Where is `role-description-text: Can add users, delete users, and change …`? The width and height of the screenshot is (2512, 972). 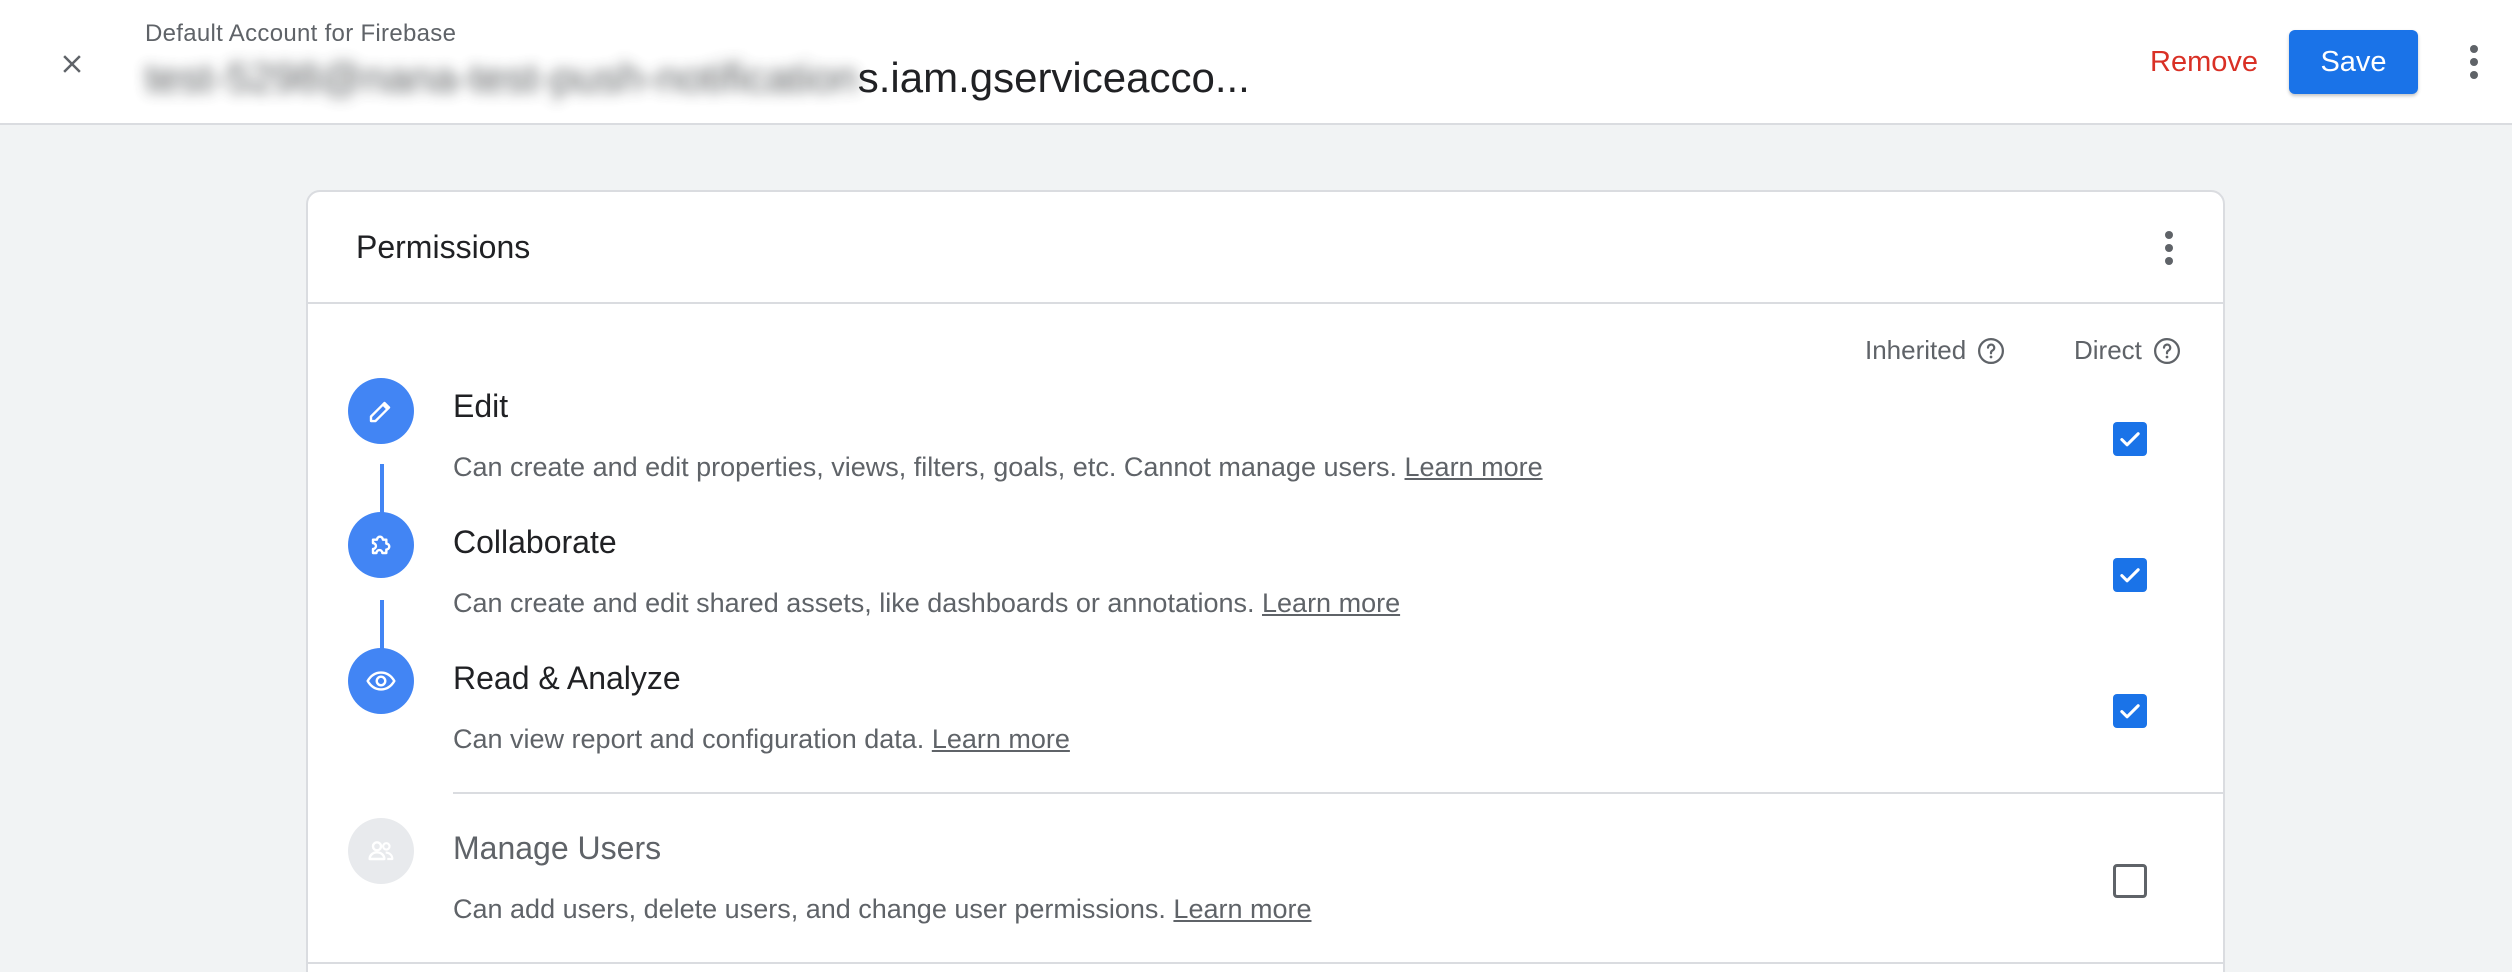
role-description-text: Can add users, delete users, and change … is located at coordinates (809, 909).